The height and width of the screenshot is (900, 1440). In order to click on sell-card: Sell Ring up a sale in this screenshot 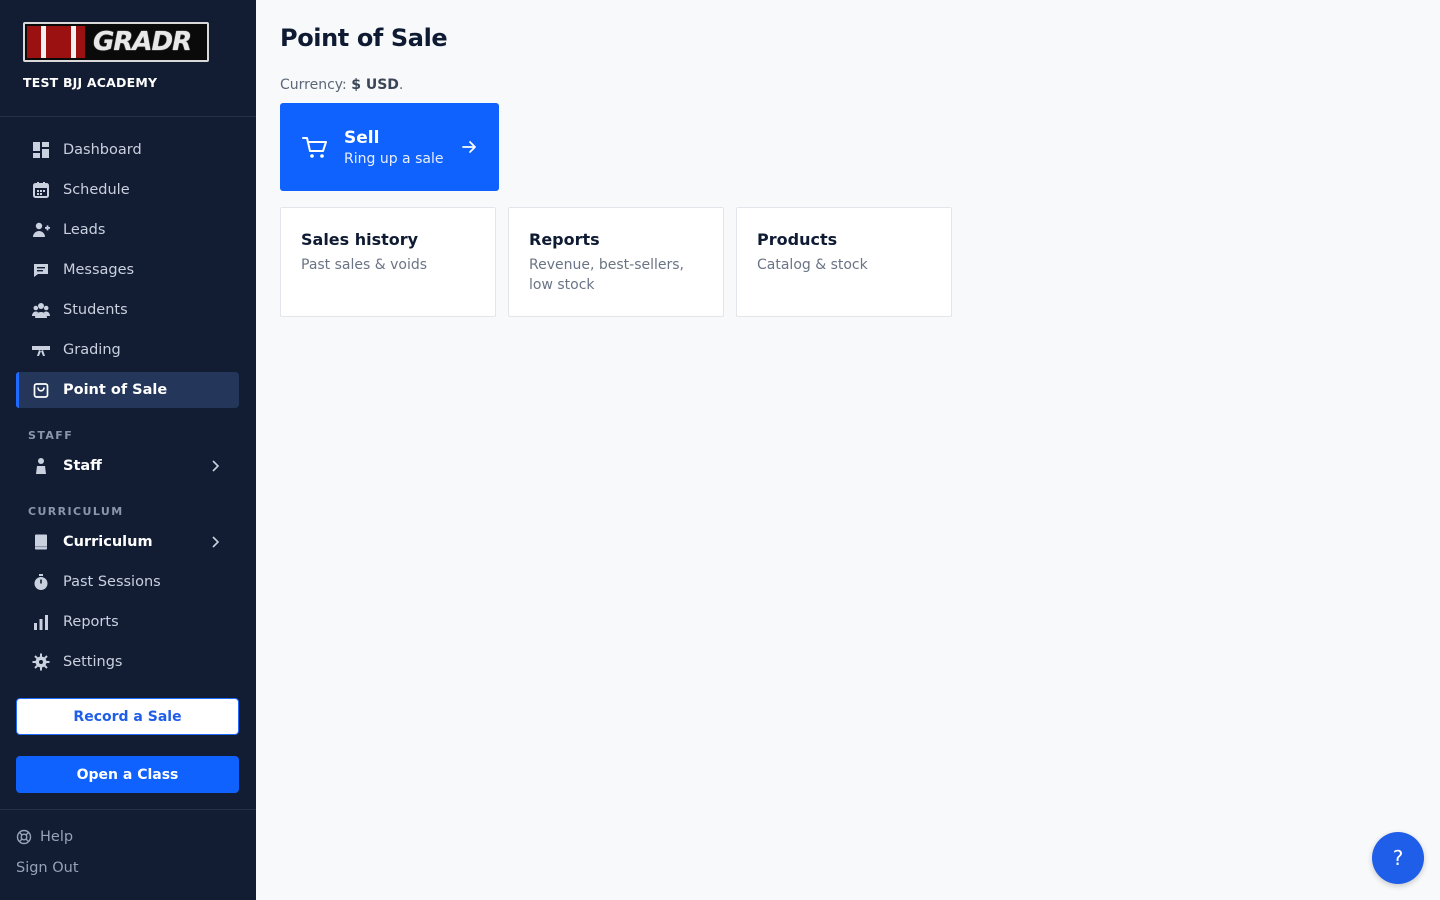, I will do `click(389, 147)`.